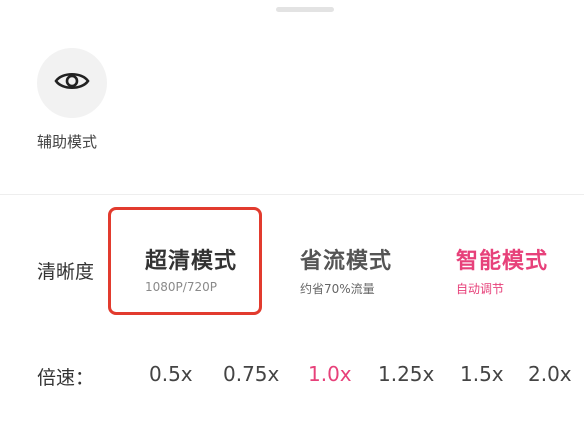 The width and height of the screenshot is (584, 426). Describe the element at coordinates (550, 374) in the screenshot. I see `speed-option-2.0x: 2.0x` at that location.